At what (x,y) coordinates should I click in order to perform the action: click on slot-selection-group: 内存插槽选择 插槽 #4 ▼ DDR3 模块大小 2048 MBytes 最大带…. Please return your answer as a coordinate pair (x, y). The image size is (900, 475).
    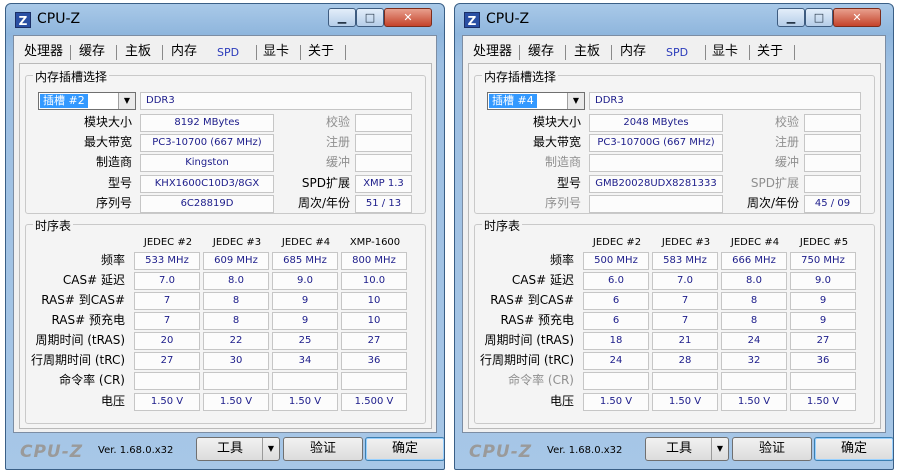
    Looking at the image, I should click on (674, 141).